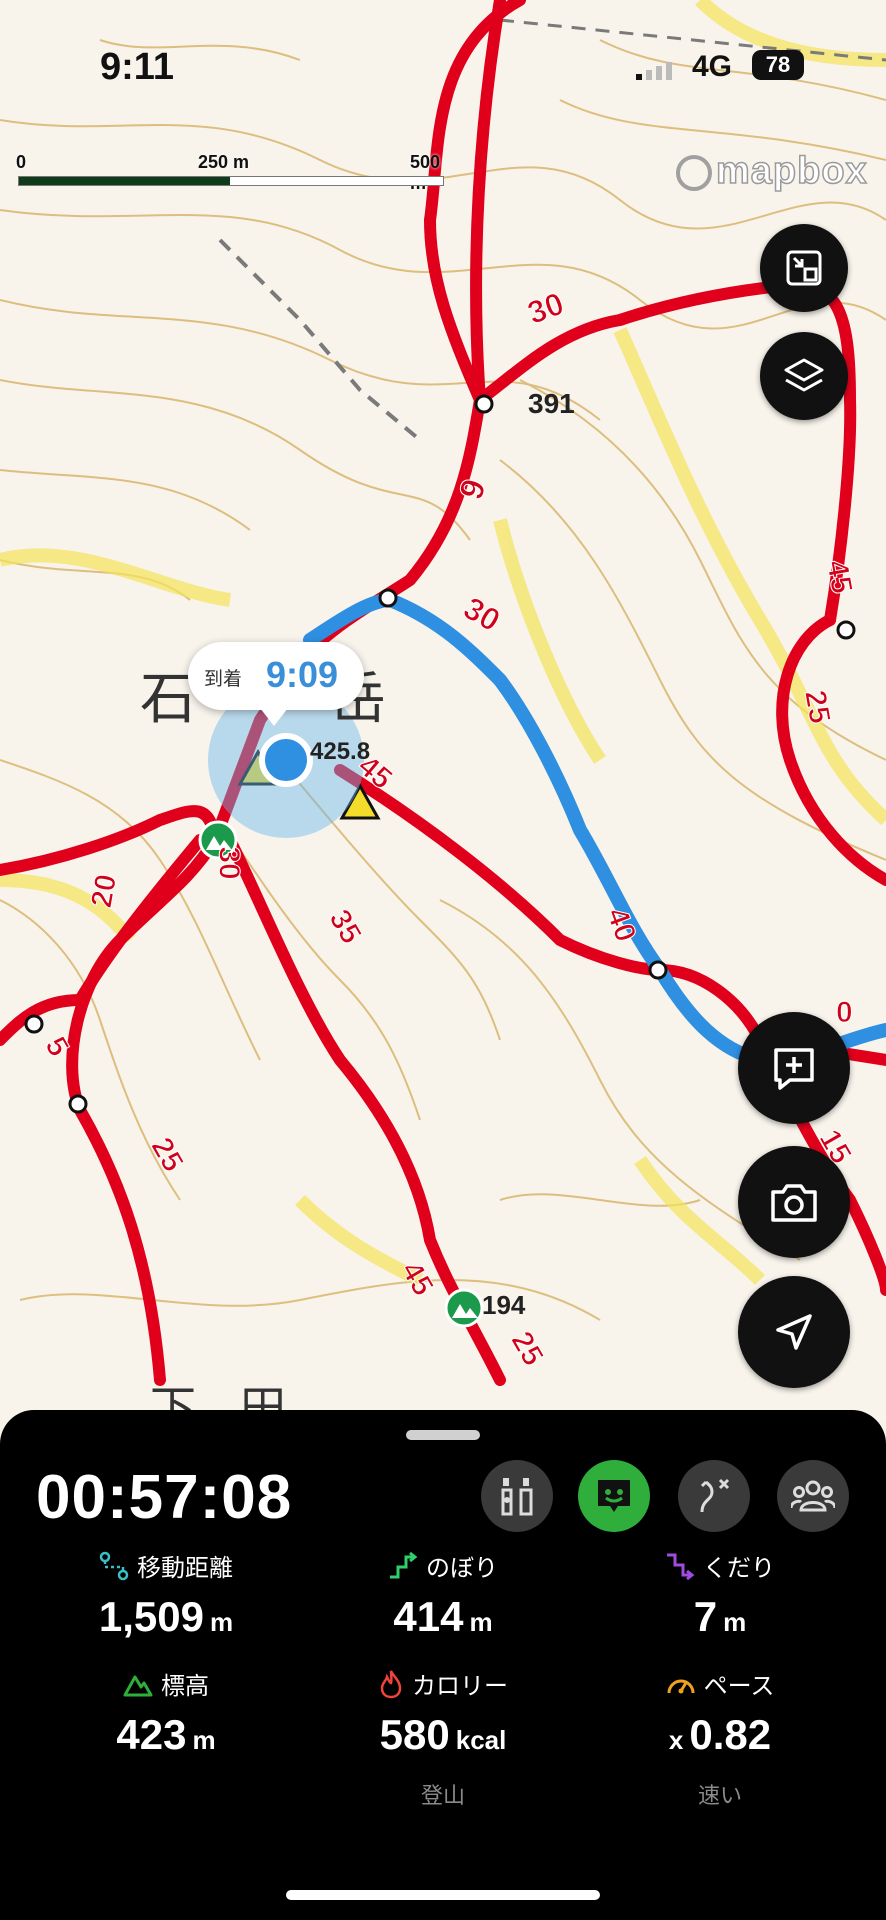  I want to click on memo-plus-icon, so click(794, 1069).